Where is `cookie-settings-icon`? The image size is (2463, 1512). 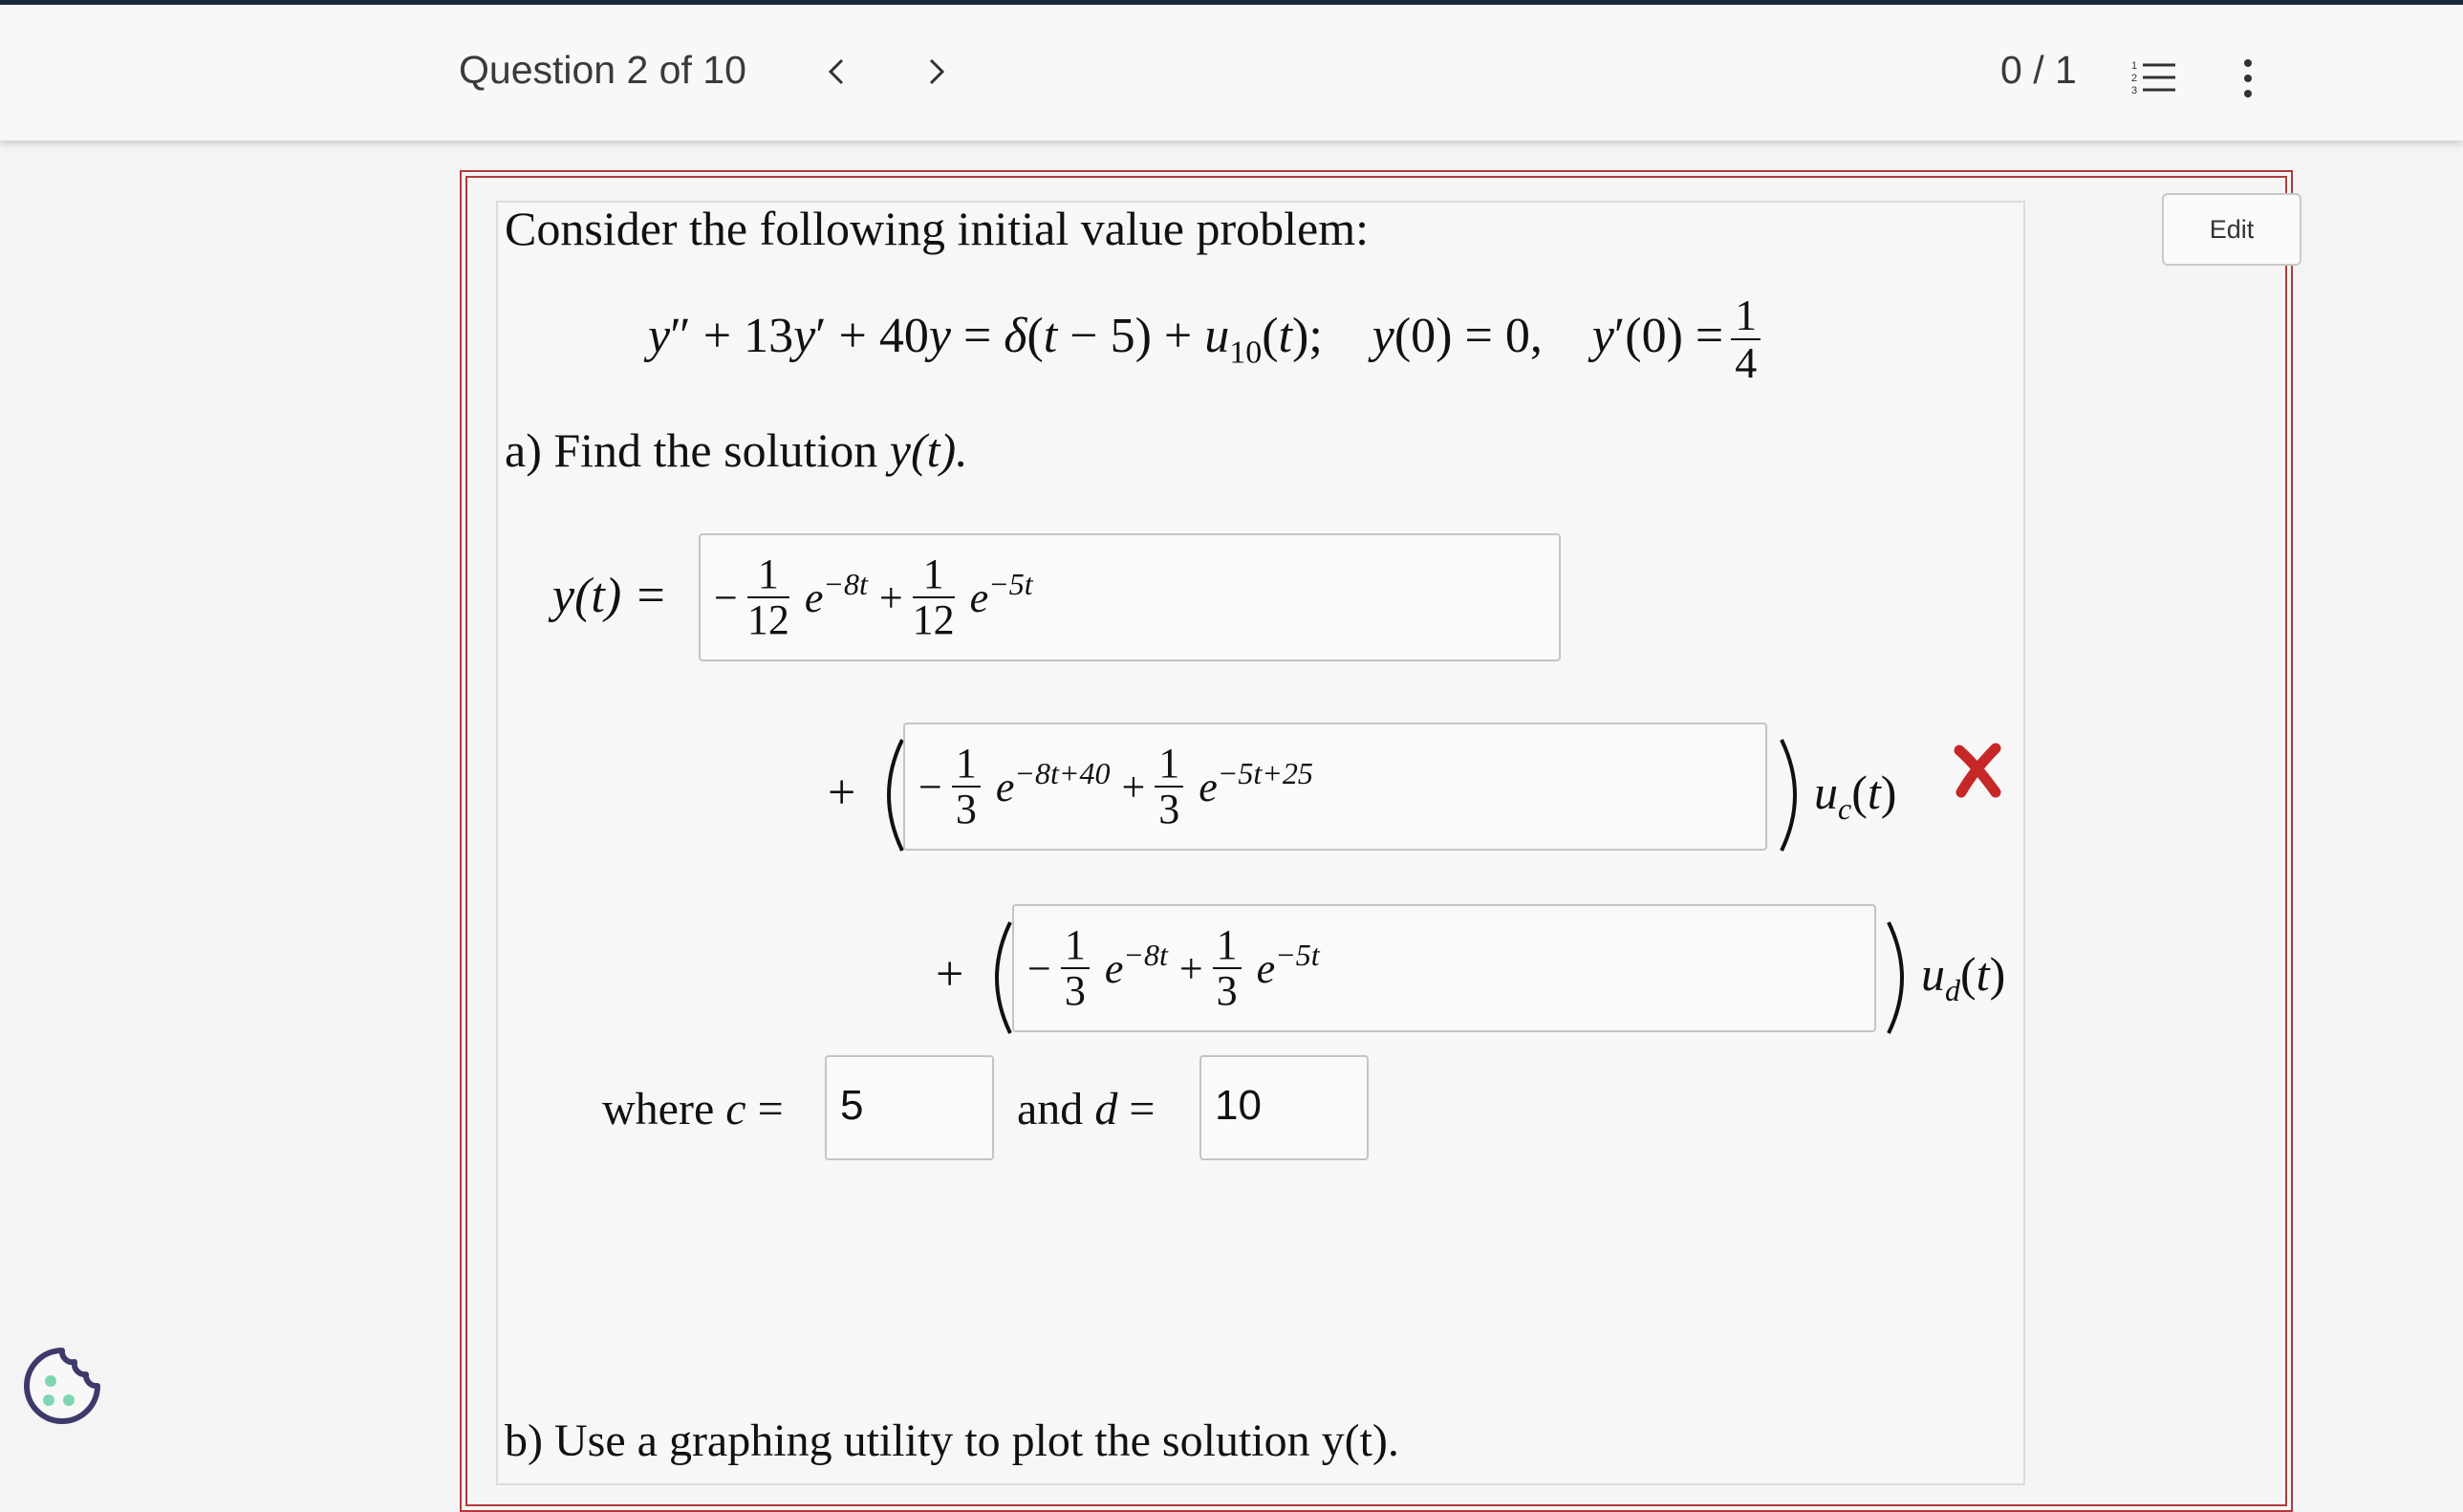 cookie-settings-icon is located at coordinates (62, 1386).